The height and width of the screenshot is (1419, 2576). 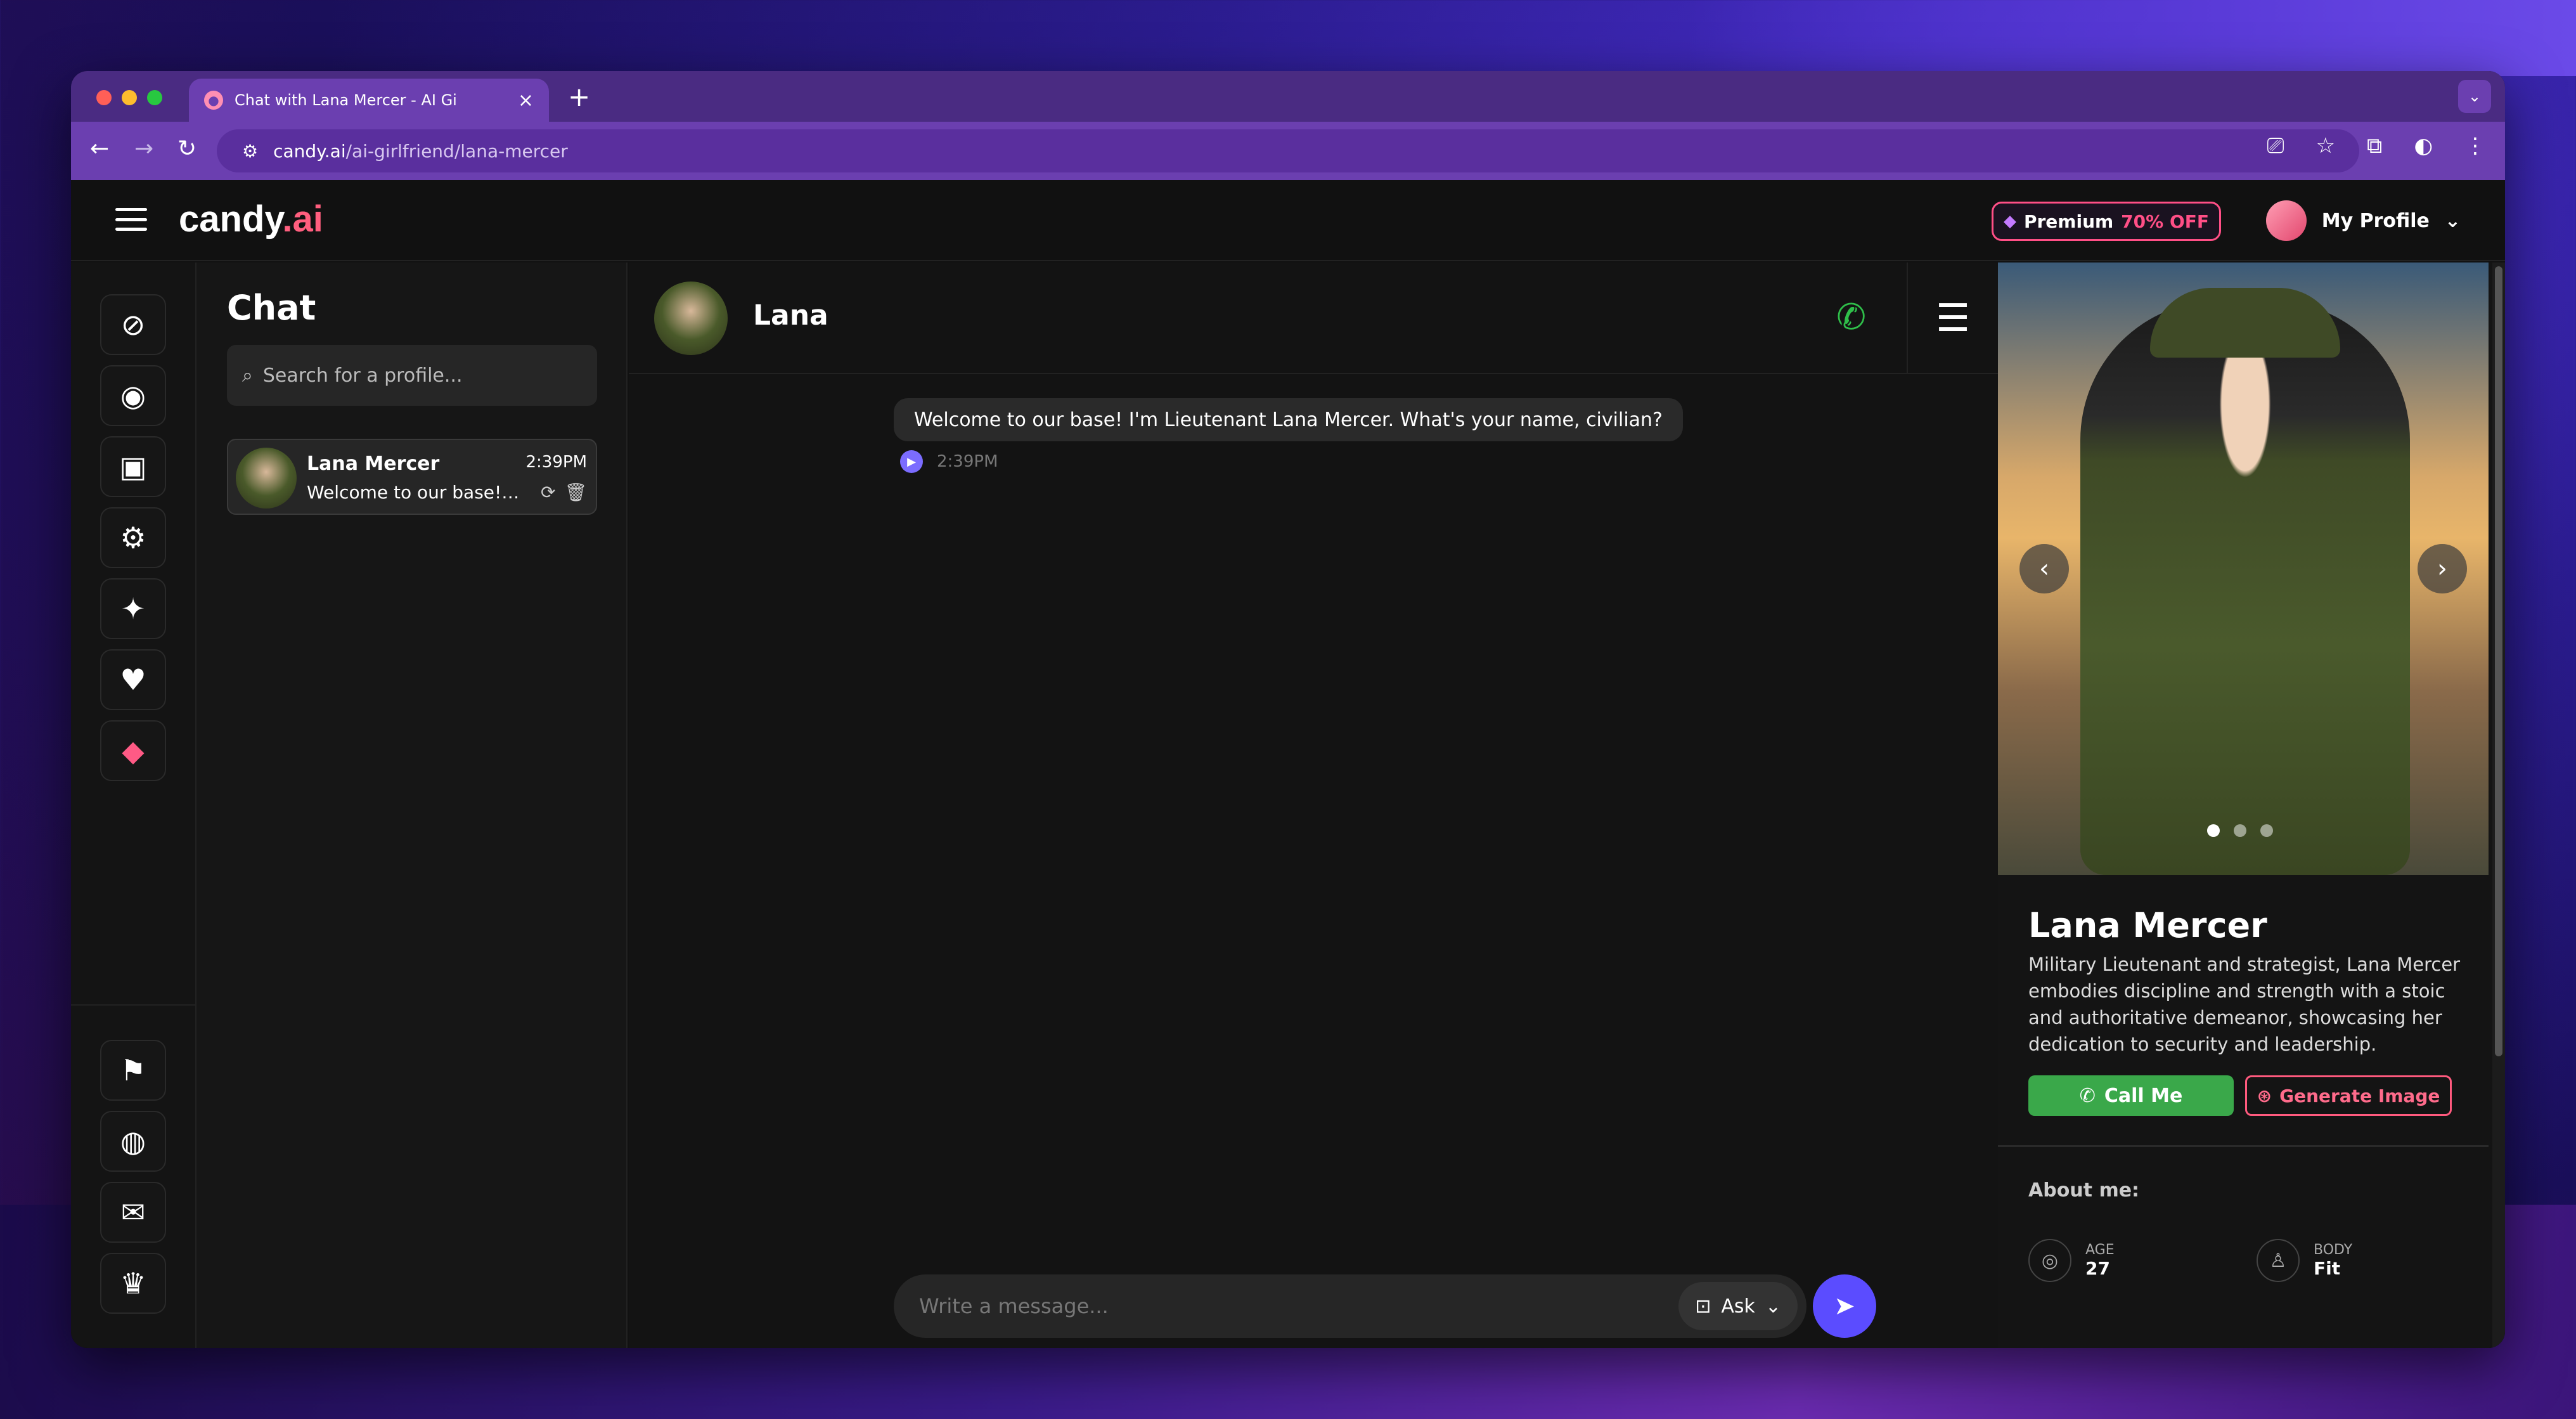 What do you see at coordinates (133, 1141) in the screenshot?
I see `discord-icon: ◍` at bounding box center [133, 1141].